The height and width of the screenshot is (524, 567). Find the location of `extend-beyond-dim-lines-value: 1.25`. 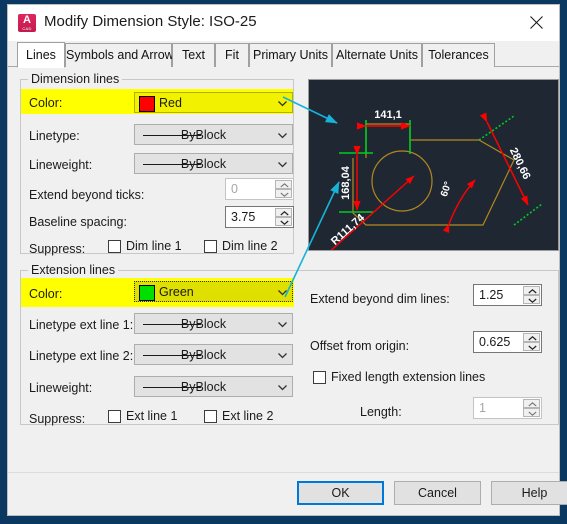

extend-beyond-dim-lines-value: 1.25 is located at coordinates (491, 295).